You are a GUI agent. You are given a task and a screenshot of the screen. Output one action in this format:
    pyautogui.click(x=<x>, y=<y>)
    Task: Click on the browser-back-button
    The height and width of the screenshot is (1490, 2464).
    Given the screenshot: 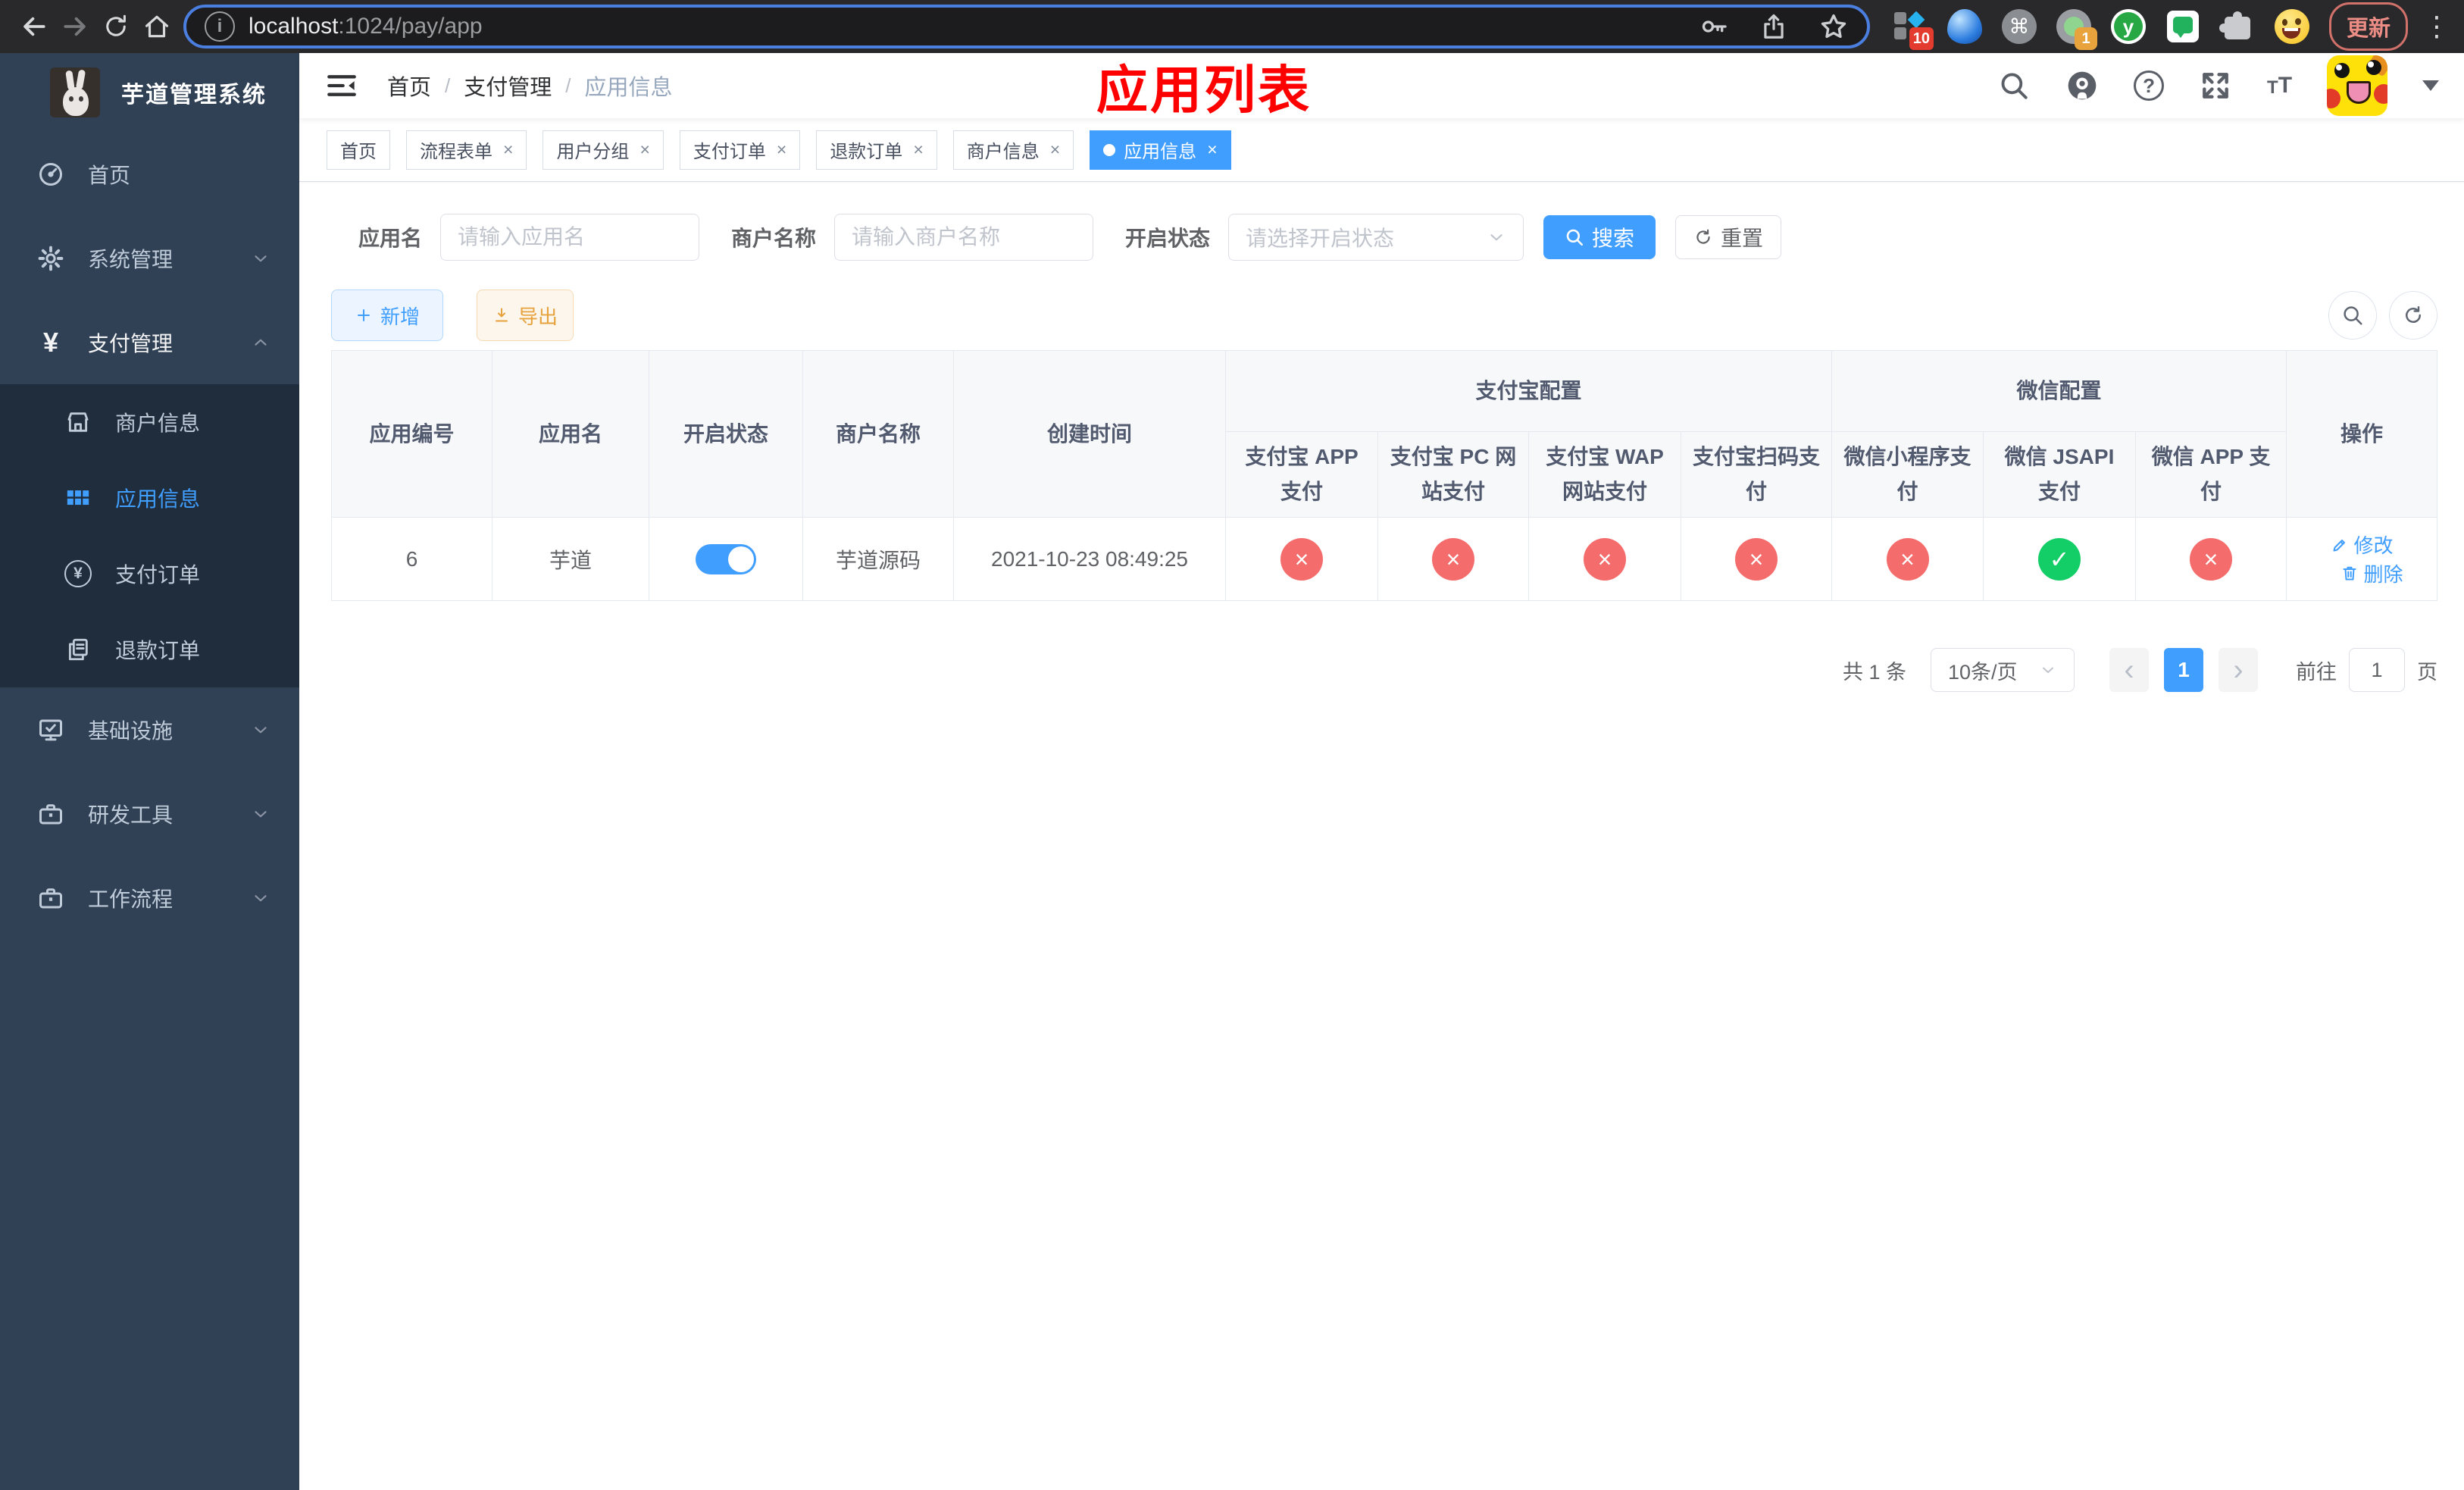 What is the action you would take?
    pyautogui.click(x=34, y=27)
    